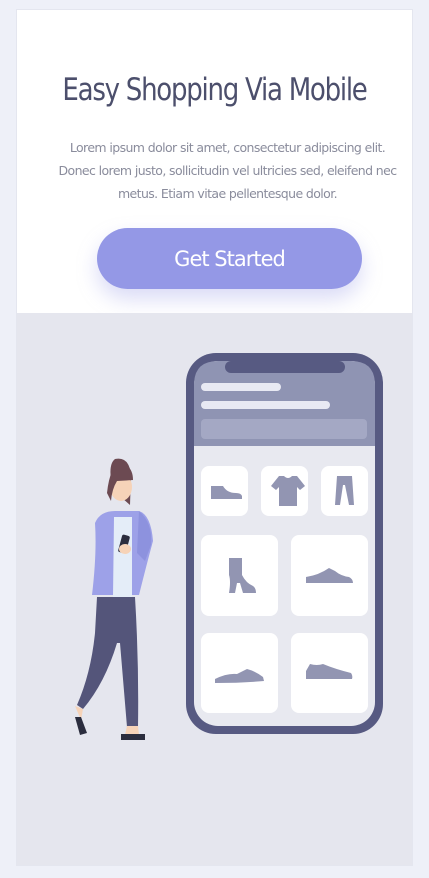 The width and height of the screenshot is (429, 878). Describe the element at coordinates (114, 599) in the screenshot. I see `woman-figure` at that location.